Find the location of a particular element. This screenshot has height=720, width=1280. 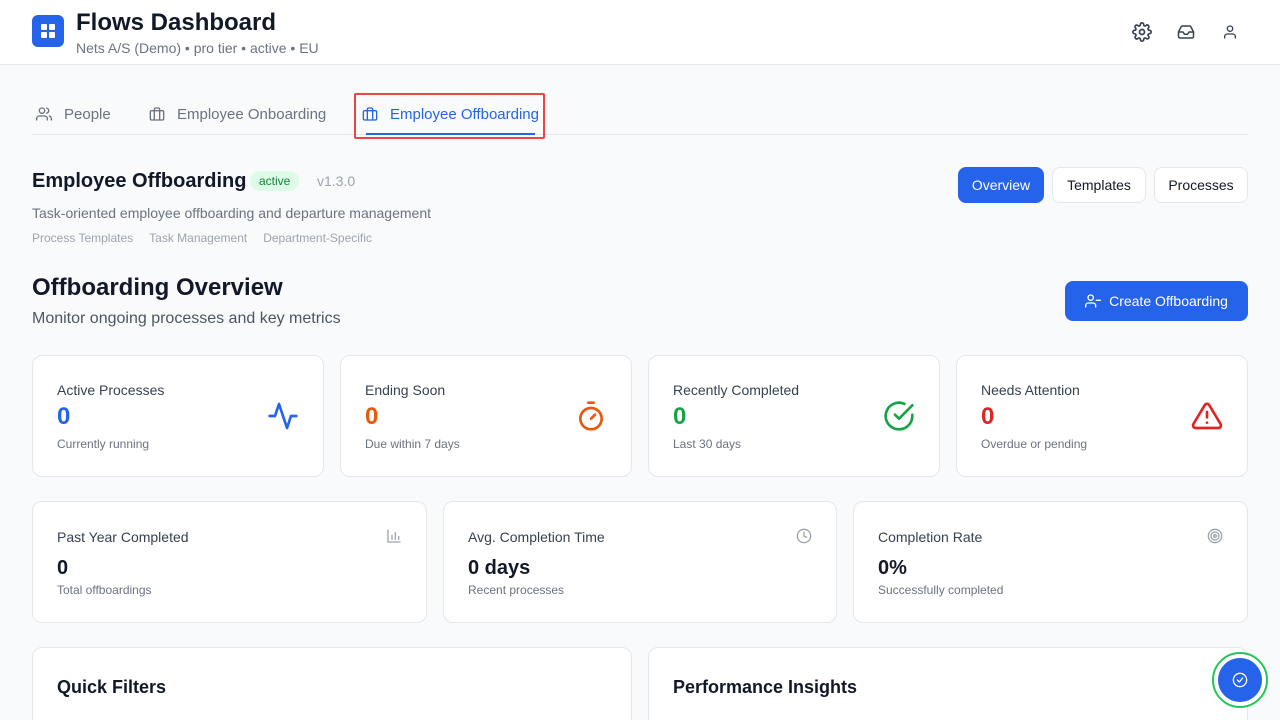

target-icon is located at coordinates (1215, 536).